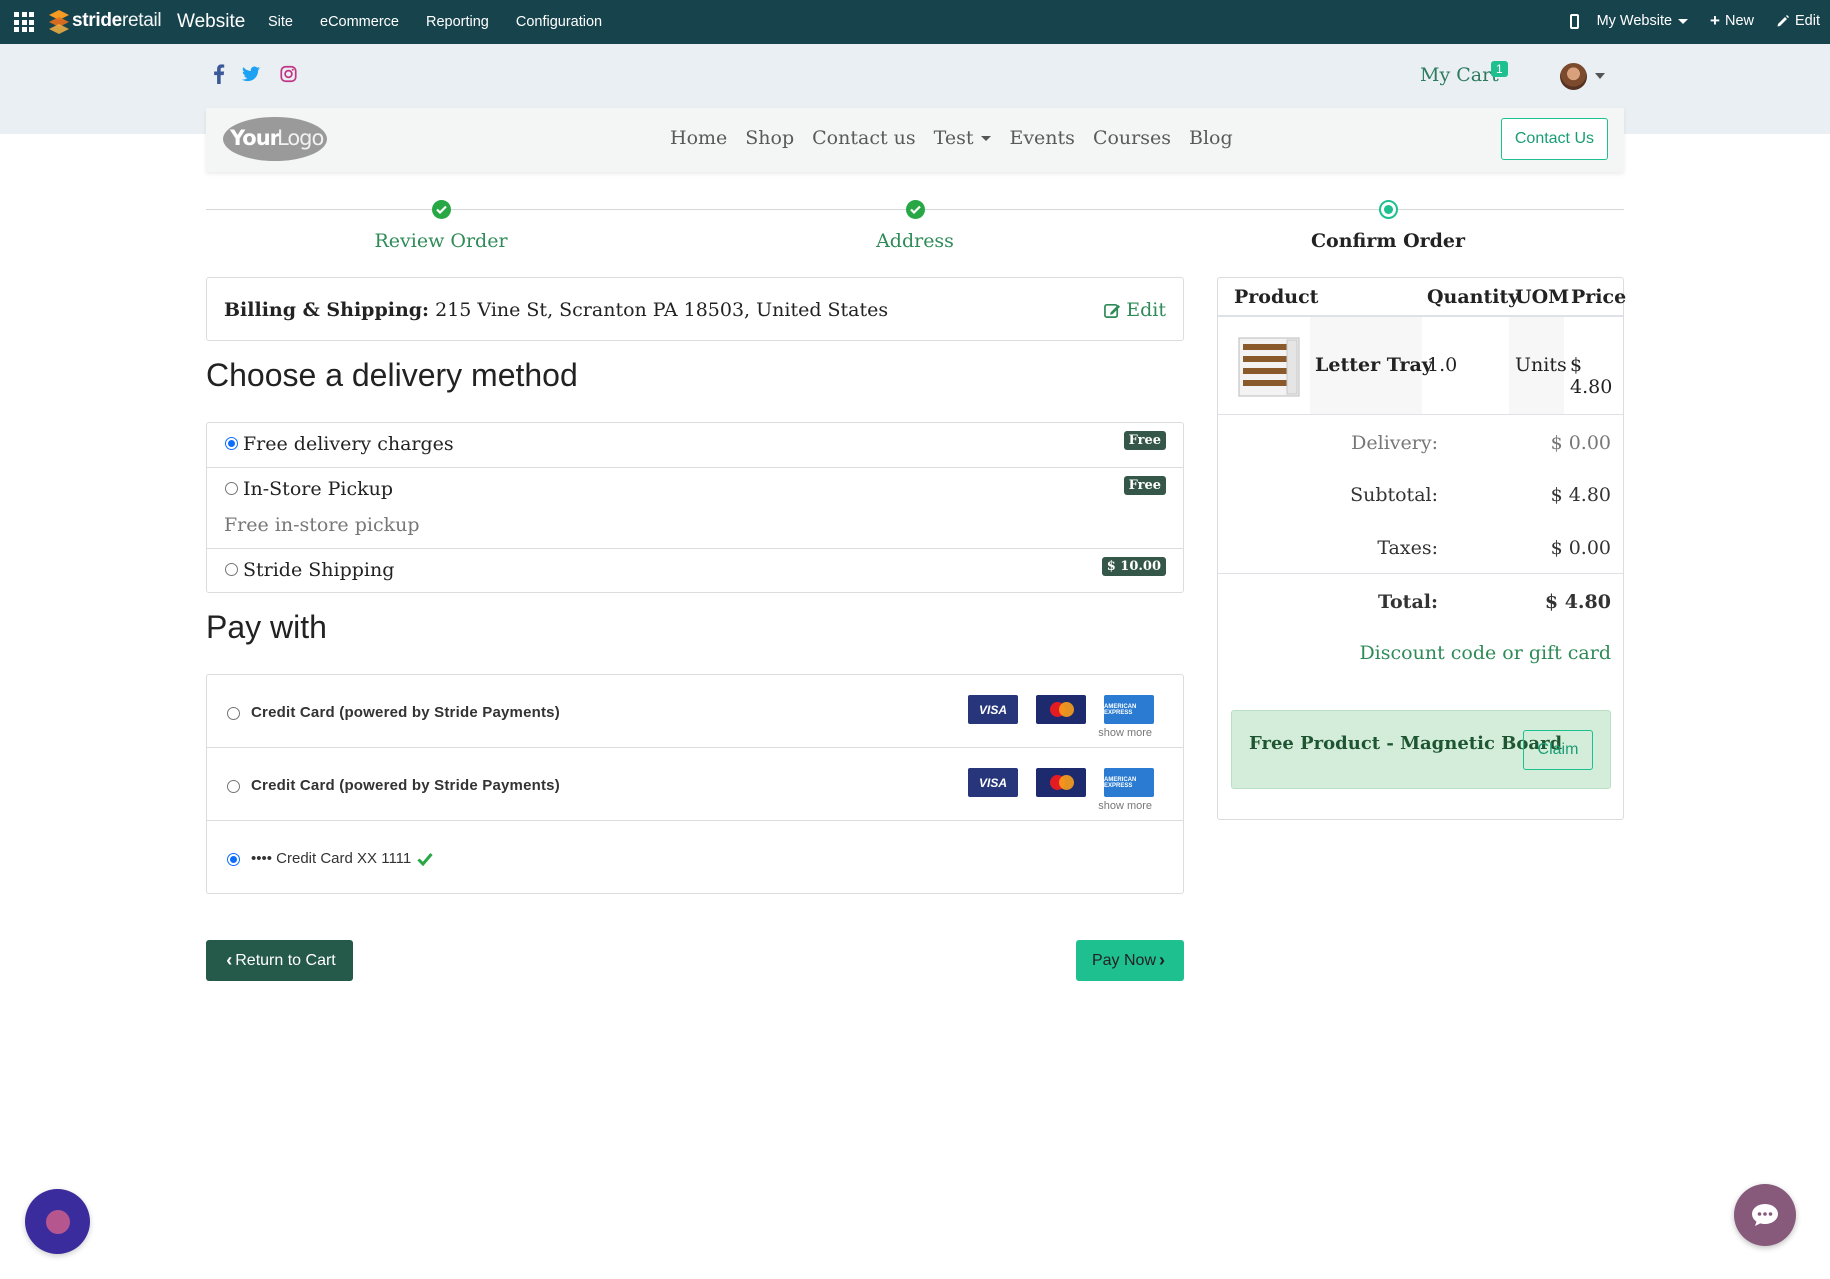 This screenshot has width=1830, height=1279. I want to click on svg-text: Your, so click(255, 138).